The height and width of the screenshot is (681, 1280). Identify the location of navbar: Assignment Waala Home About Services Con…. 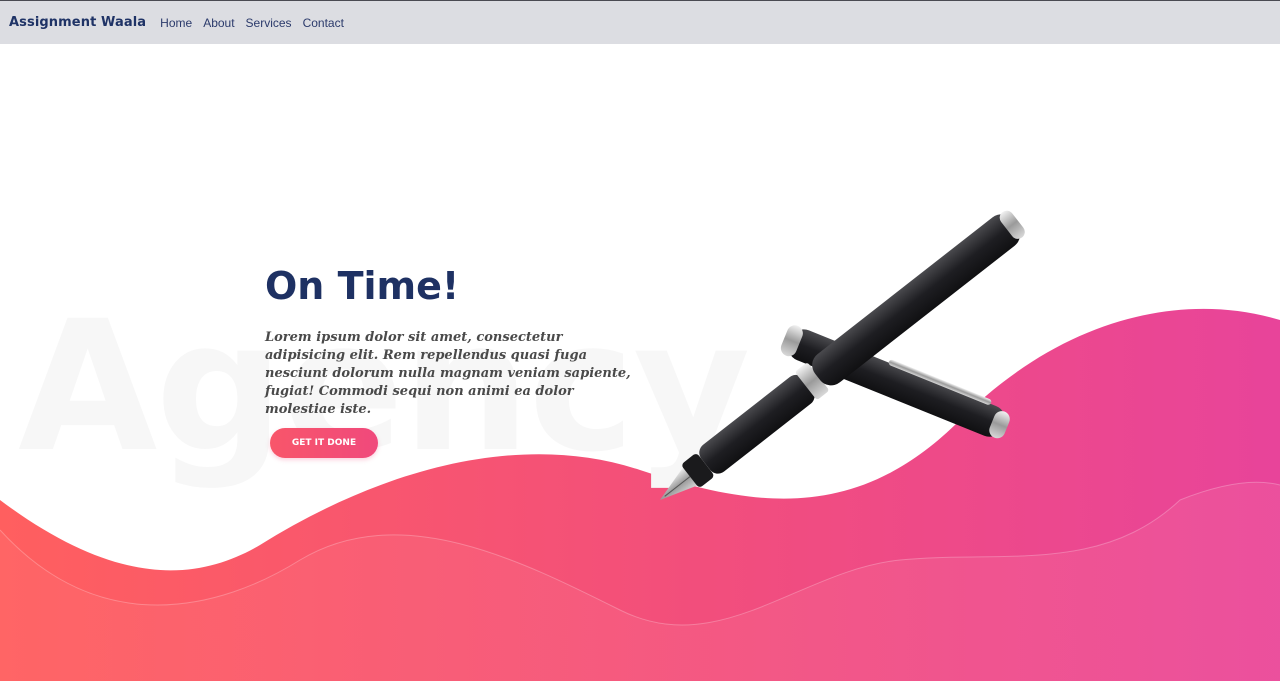
(640, 22).